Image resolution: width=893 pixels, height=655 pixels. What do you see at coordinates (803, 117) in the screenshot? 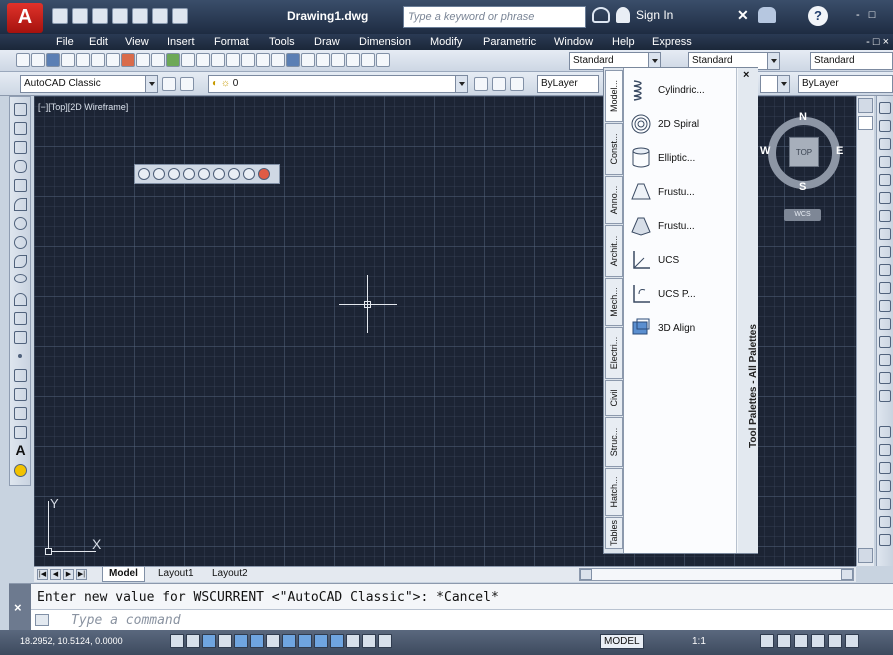
I see `compass-north: N` at bounding box center [803, 117].